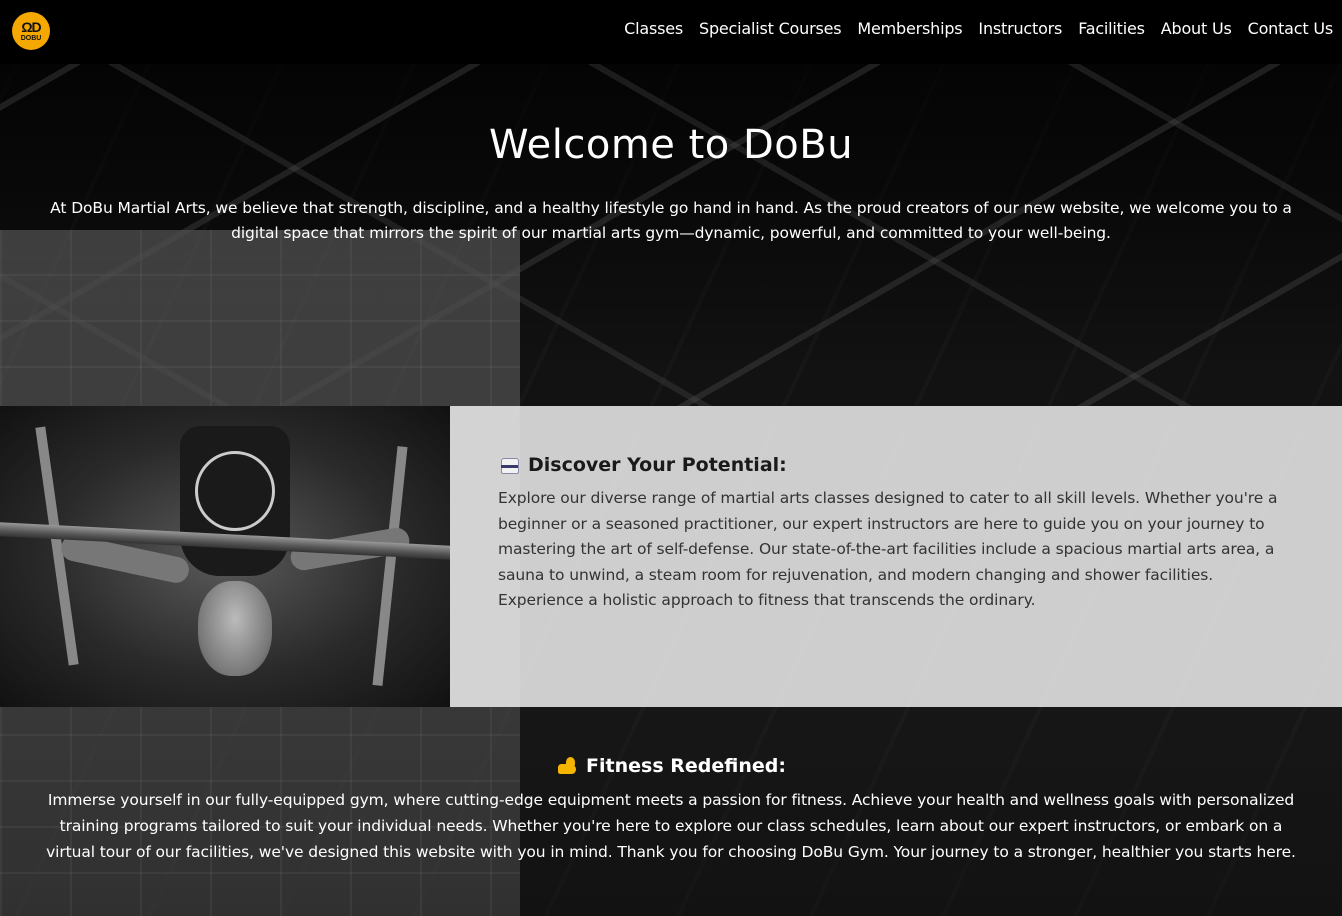 The height and width of the screenshot is (916, 1342). I want to click on dobu-logo: ΩD DOBU, so click(31, 31).